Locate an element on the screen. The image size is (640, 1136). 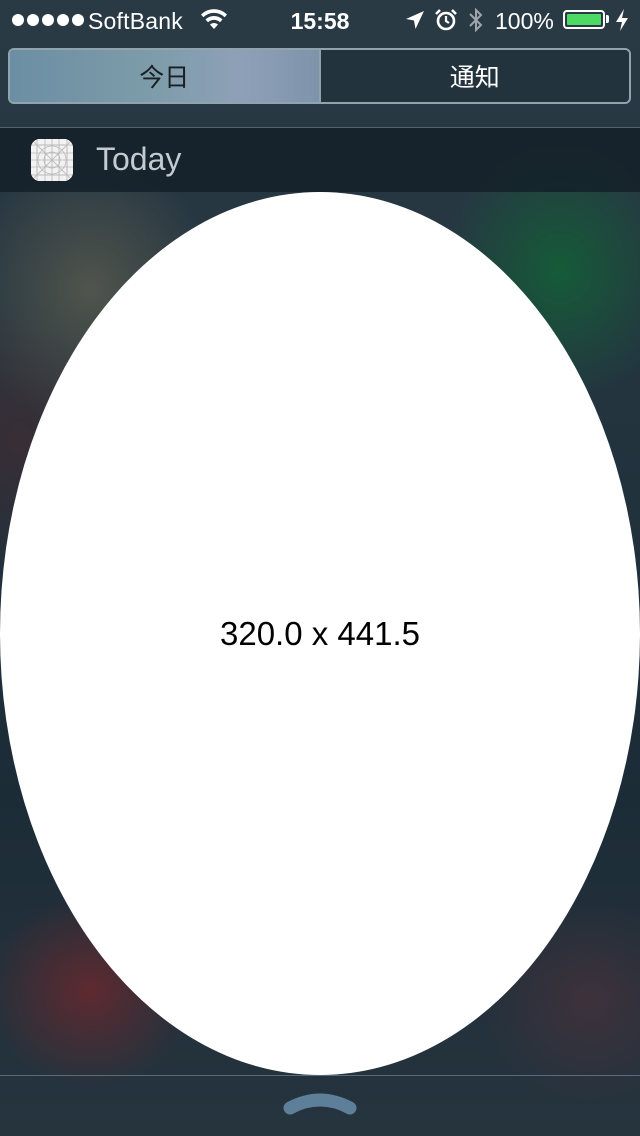
status-bar: SoftBank 15:58 100% is located at coordinates (320, 20).